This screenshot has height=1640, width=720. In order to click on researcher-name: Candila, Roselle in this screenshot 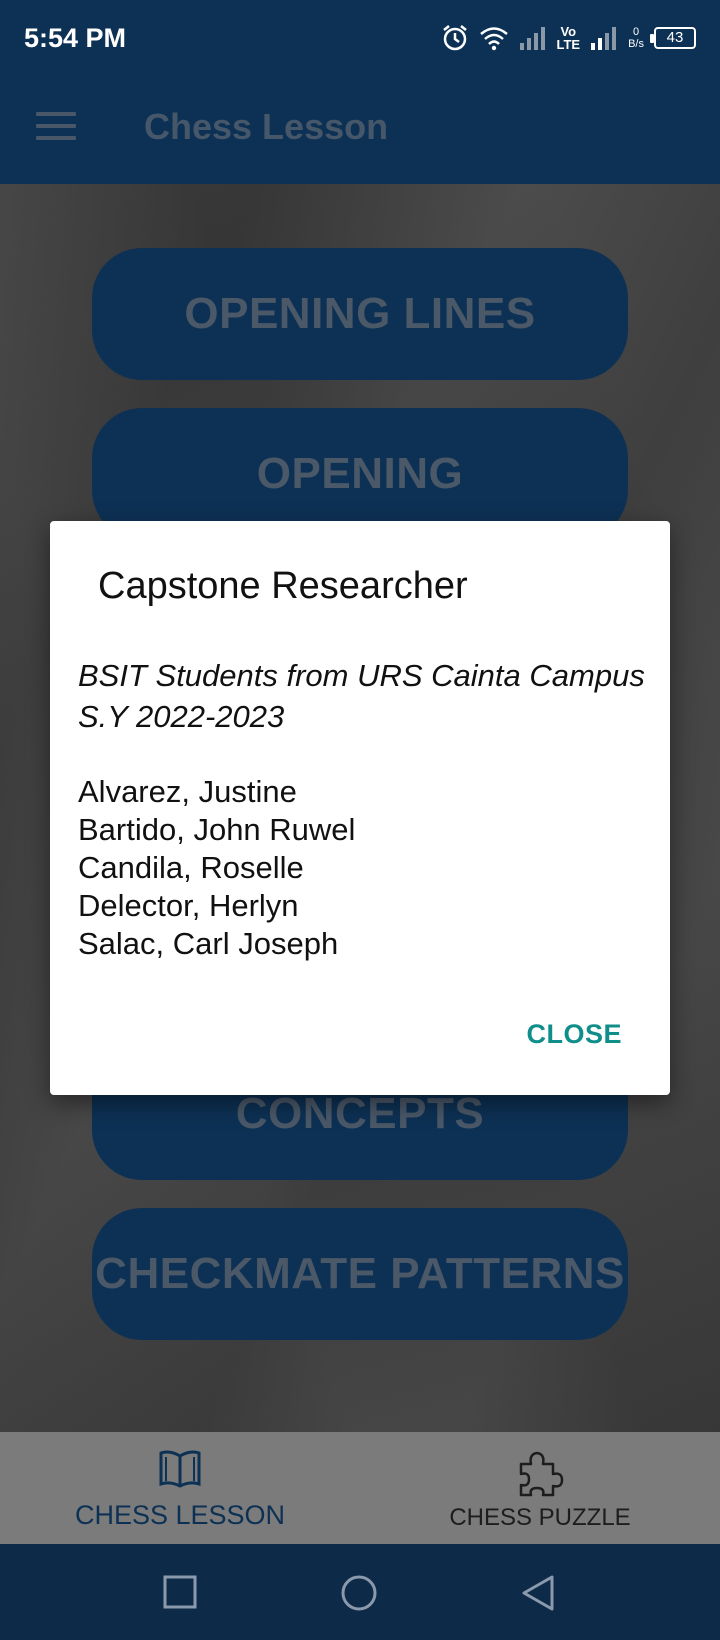, I will do `click(191, 867)`.